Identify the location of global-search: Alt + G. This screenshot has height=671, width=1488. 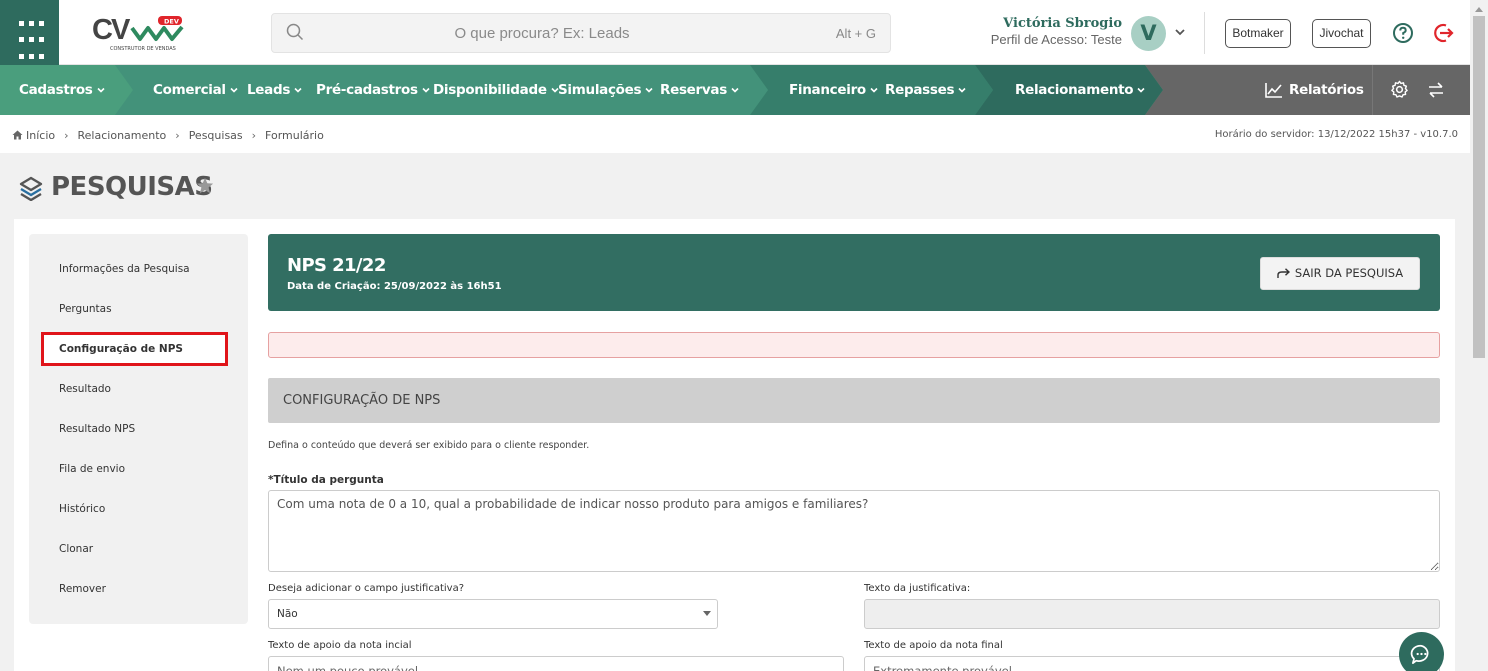
(581, 33).